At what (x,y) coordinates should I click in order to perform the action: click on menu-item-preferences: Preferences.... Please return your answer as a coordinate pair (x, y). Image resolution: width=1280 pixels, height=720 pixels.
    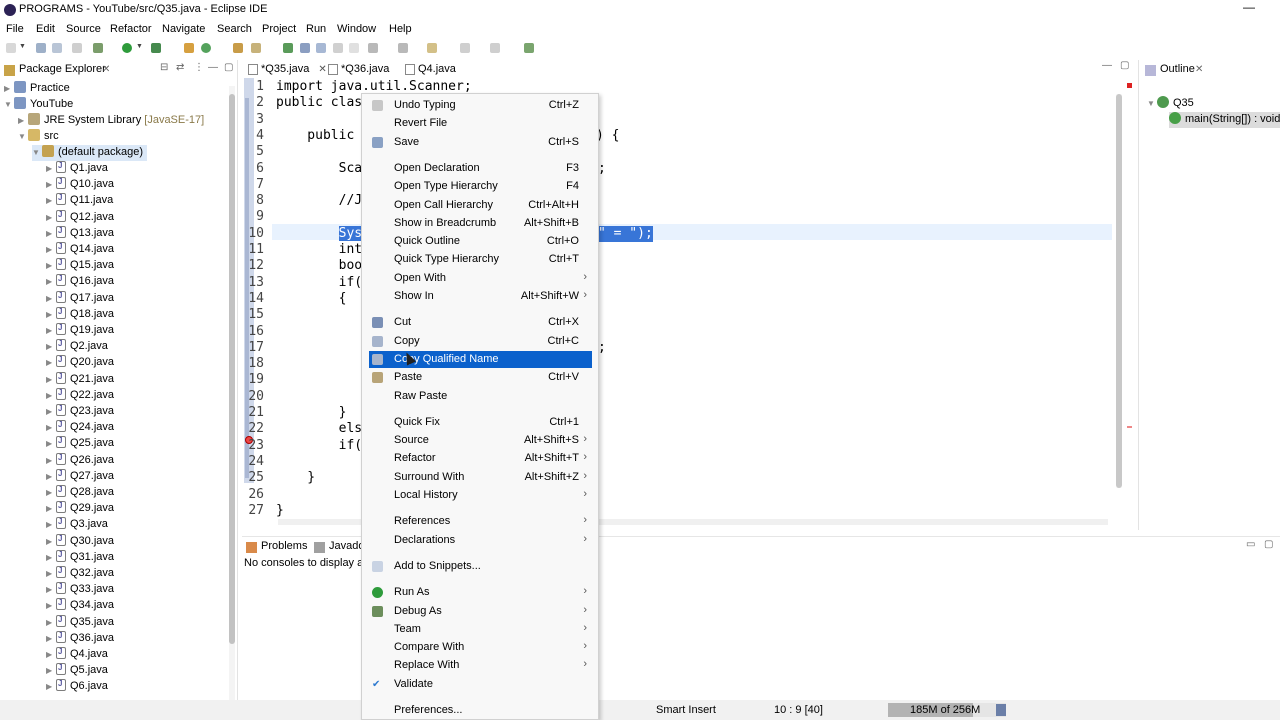
    Looking at the image, I should click on (480, 710).